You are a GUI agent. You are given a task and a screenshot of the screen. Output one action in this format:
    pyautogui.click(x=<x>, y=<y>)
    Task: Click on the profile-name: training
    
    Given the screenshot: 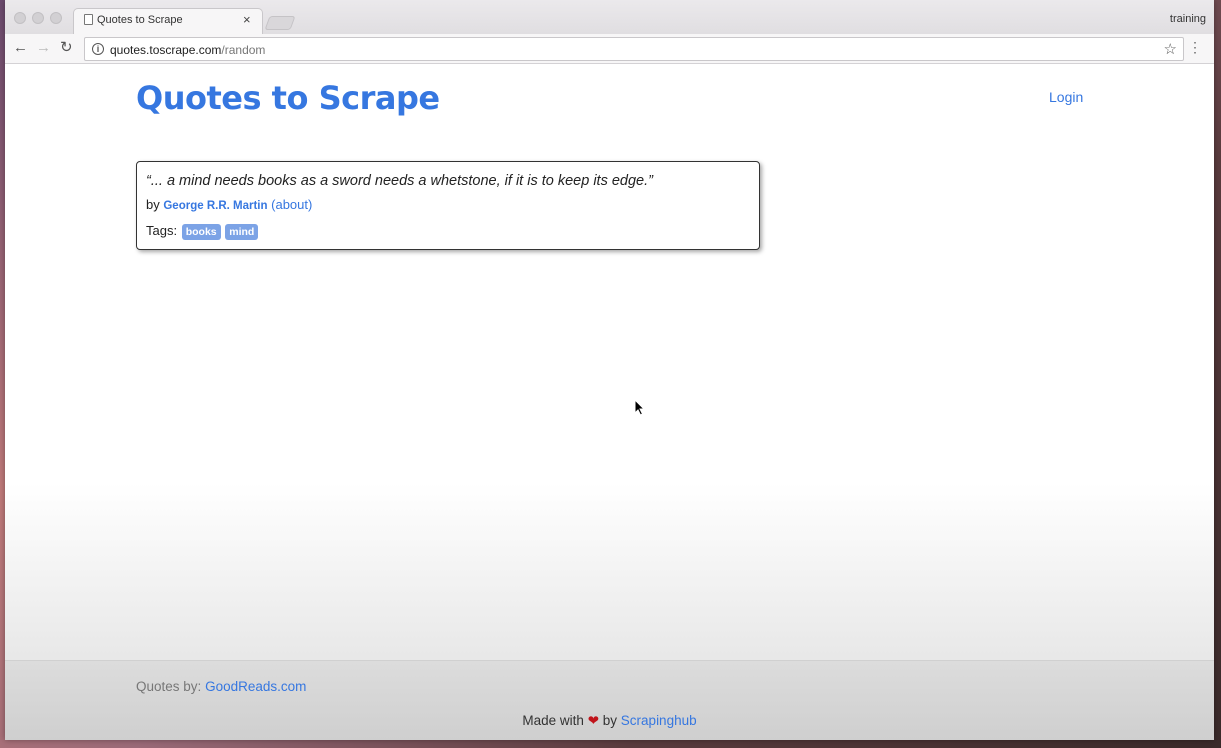 What is the action you would take?
    pyautogui.click(x=1188, y=19)
    